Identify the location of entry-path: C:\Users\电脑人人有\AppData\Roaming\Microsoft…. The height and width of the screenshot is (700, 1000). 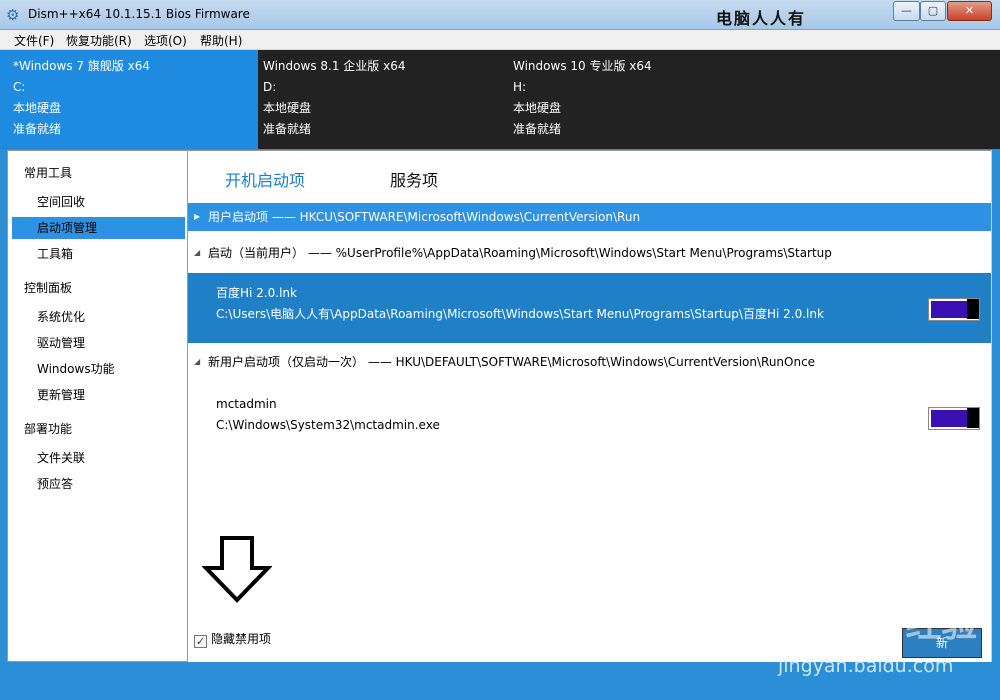
(520, 314).